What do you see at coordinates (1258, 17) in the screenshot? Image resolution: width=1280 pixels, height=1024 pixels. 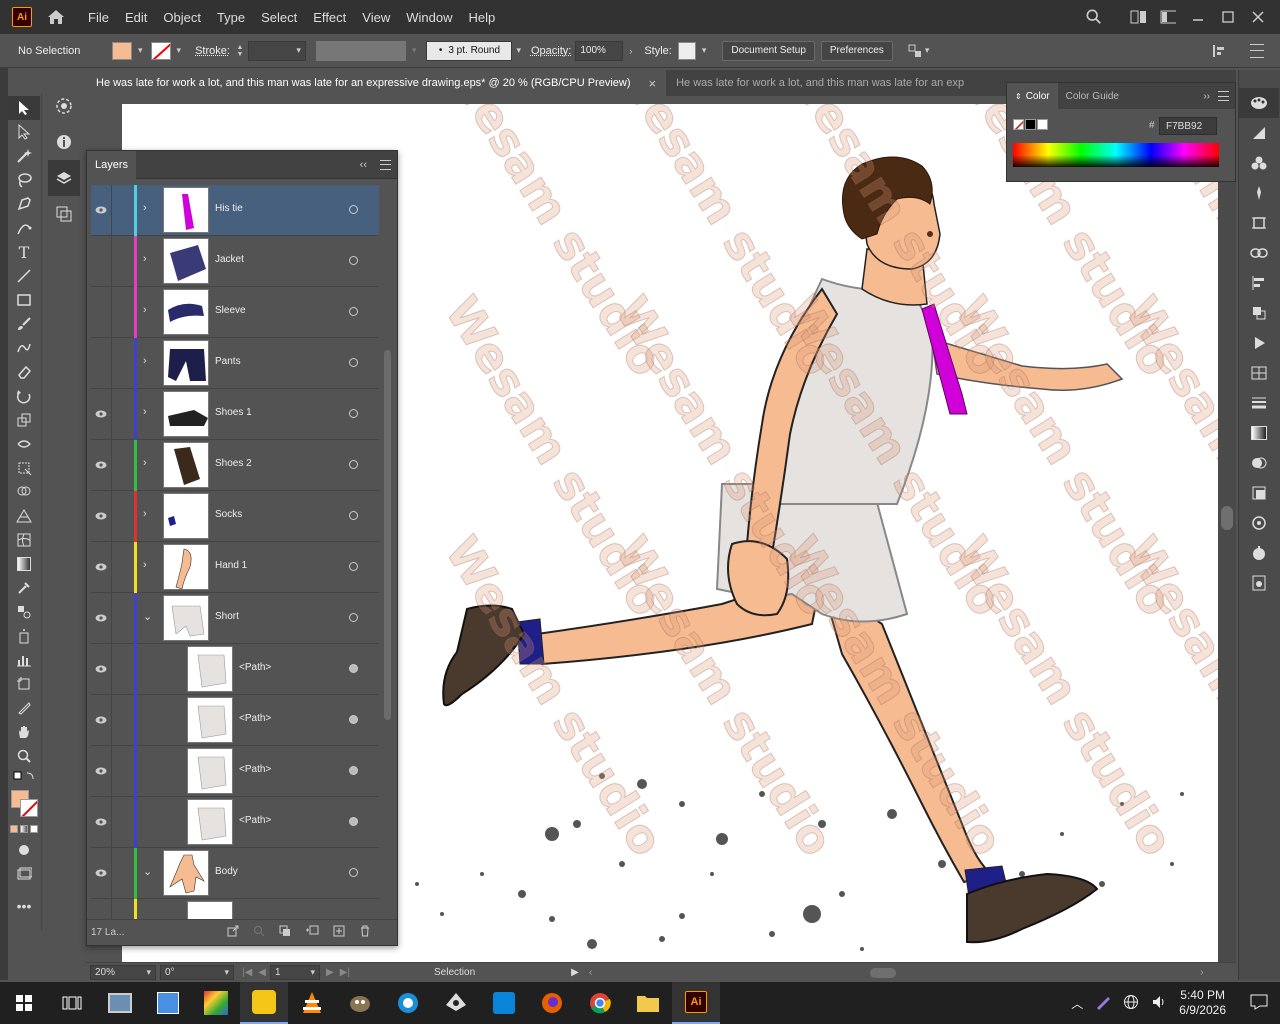 I see `close-icon` at bounding box center [1258, 17].